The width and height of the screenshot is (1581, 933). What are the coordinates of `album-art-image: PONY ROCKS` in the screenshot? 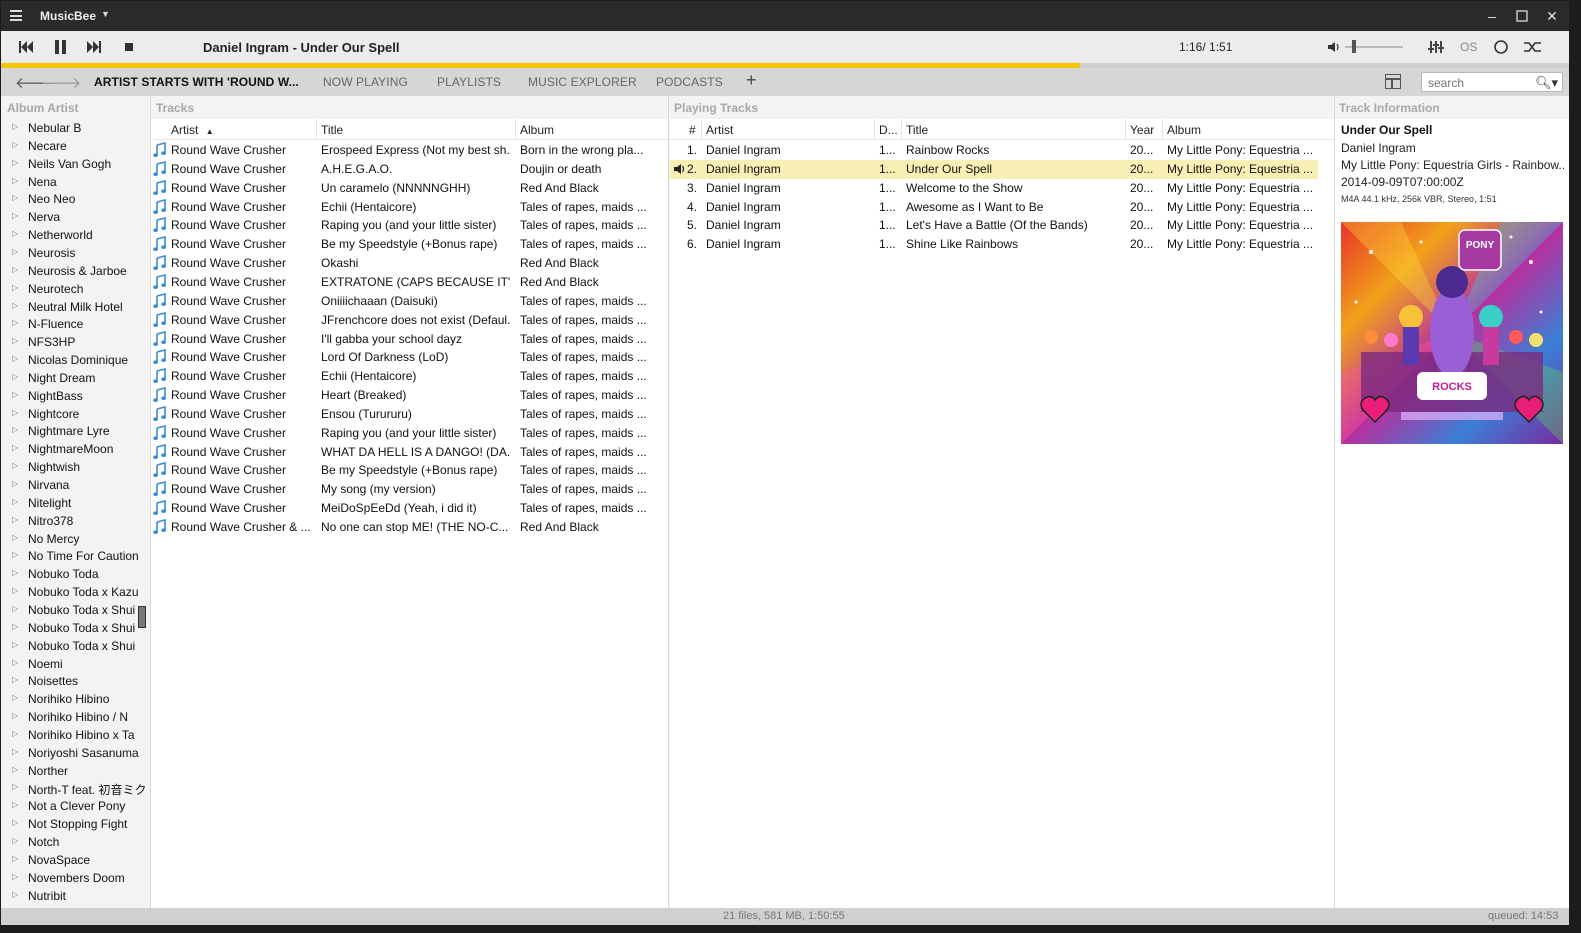 It's located at (1452, 333).